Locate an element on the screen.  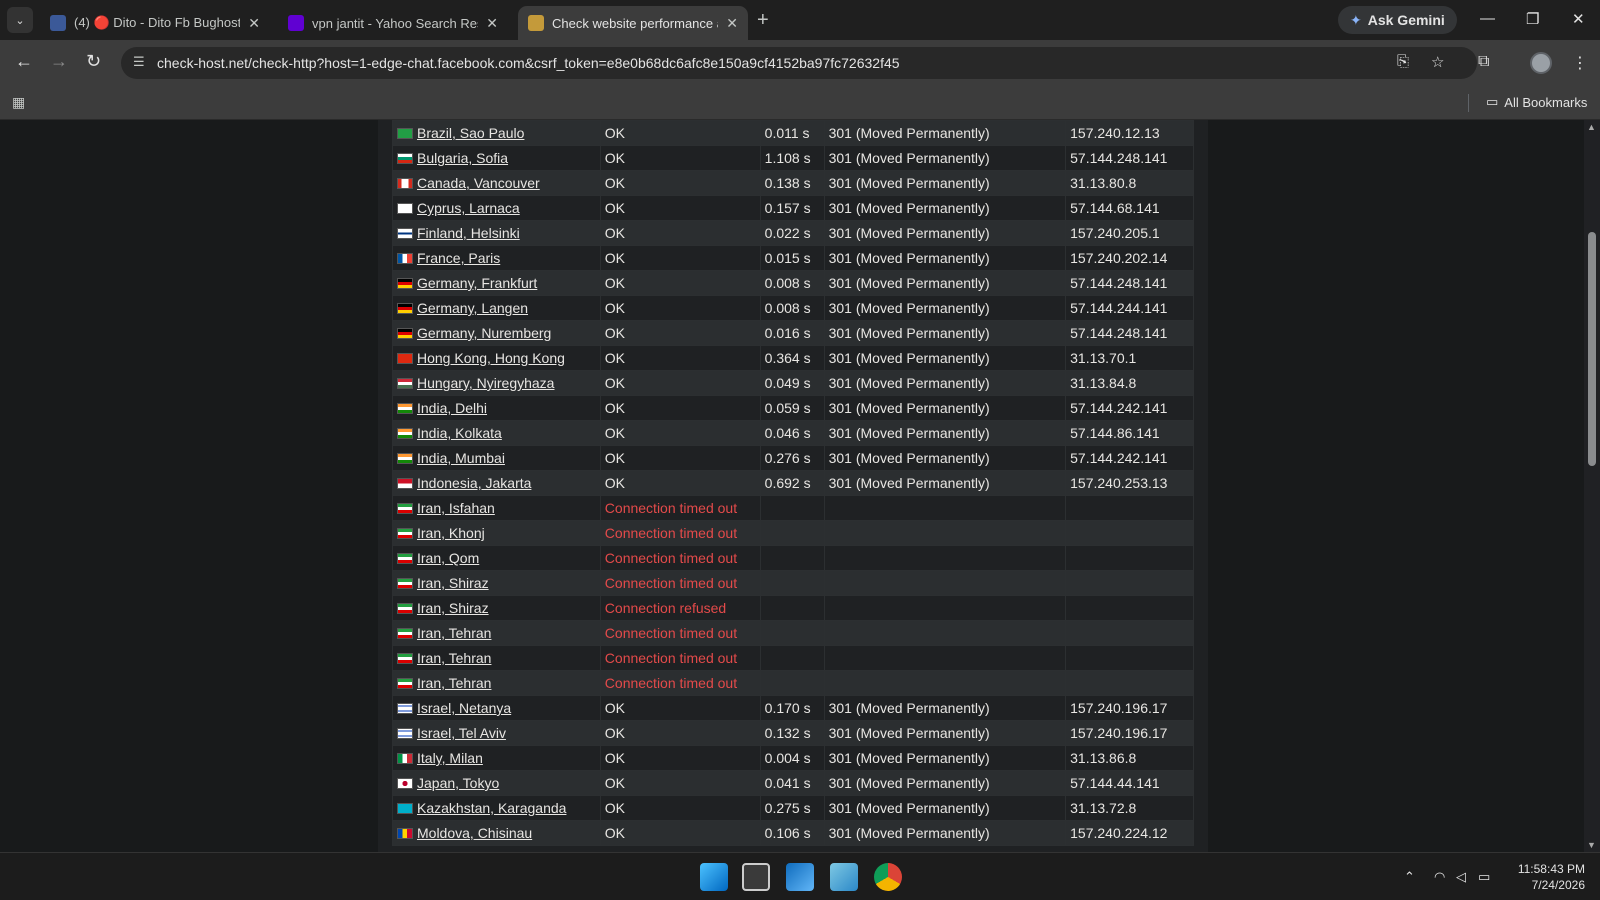
location-cell: Germany, Langen is located at coordinates (496, 308).